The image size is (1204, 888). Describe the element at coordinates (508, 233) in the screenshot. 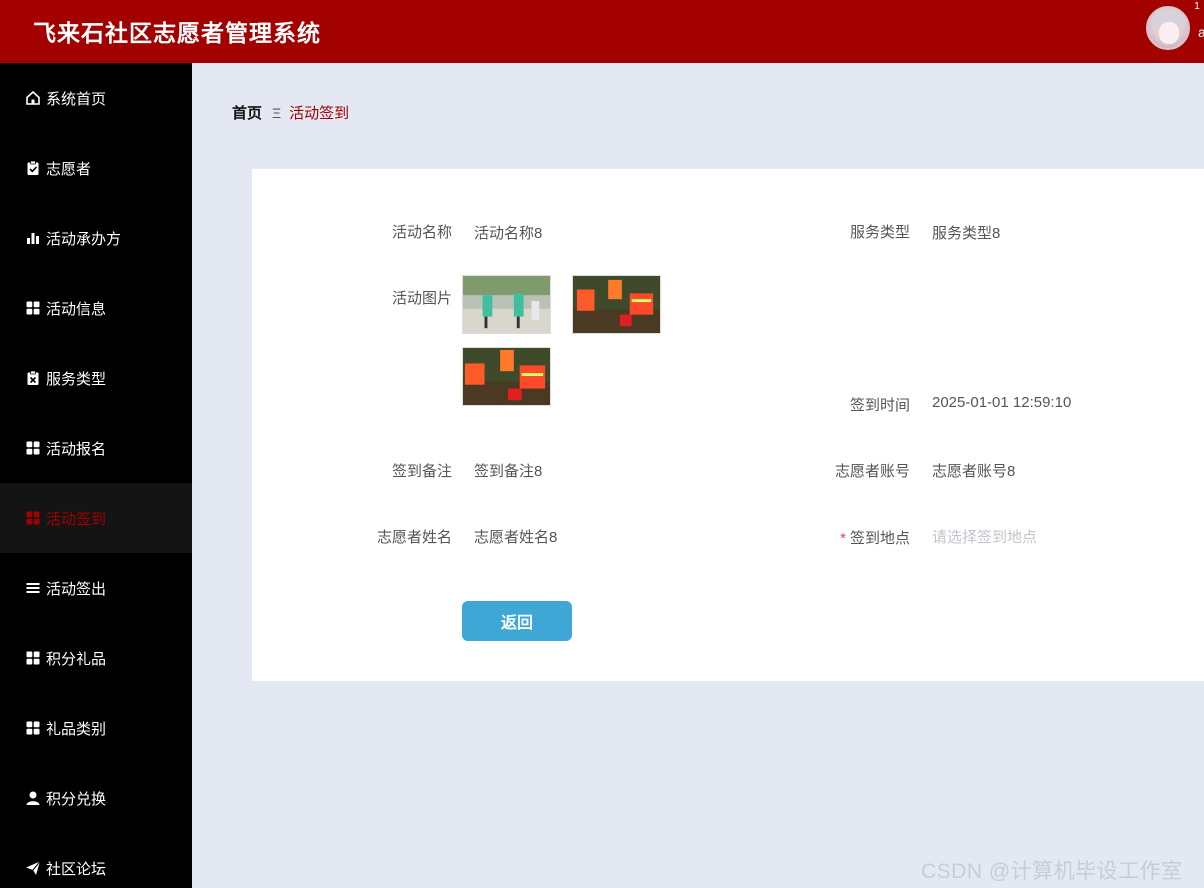

I see `activity-name-value: 活动名称8` at that location.